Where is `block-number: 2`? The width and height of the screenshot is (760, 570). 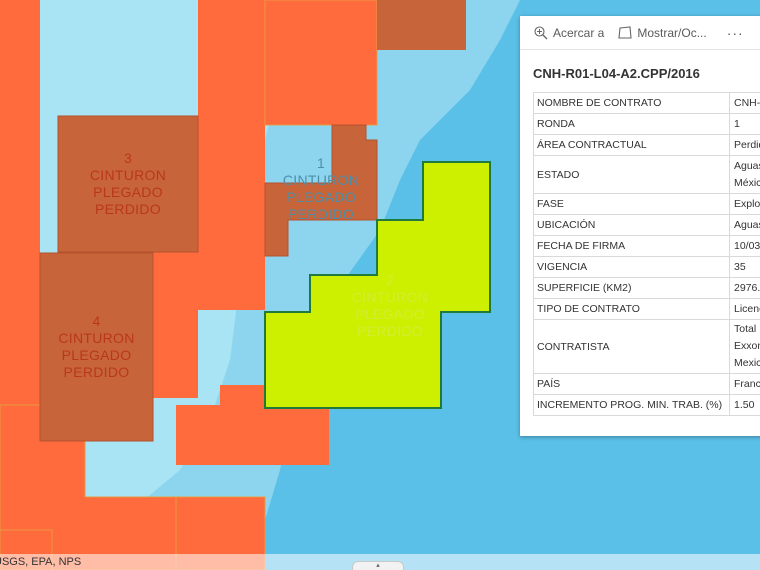 block-number: 2 is located at coordinates (390, 280).